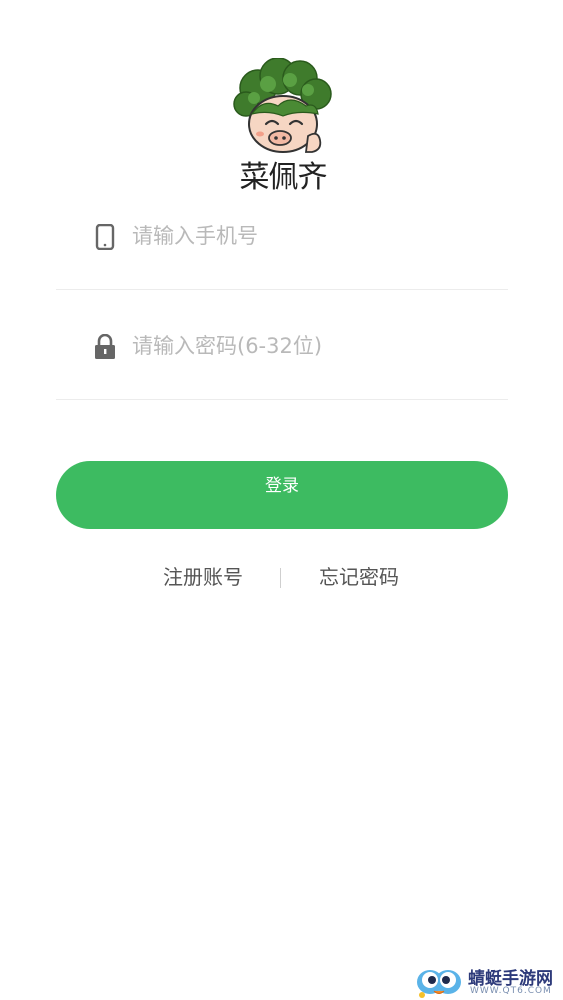  I want to click on phone-input, so click(312, 236).